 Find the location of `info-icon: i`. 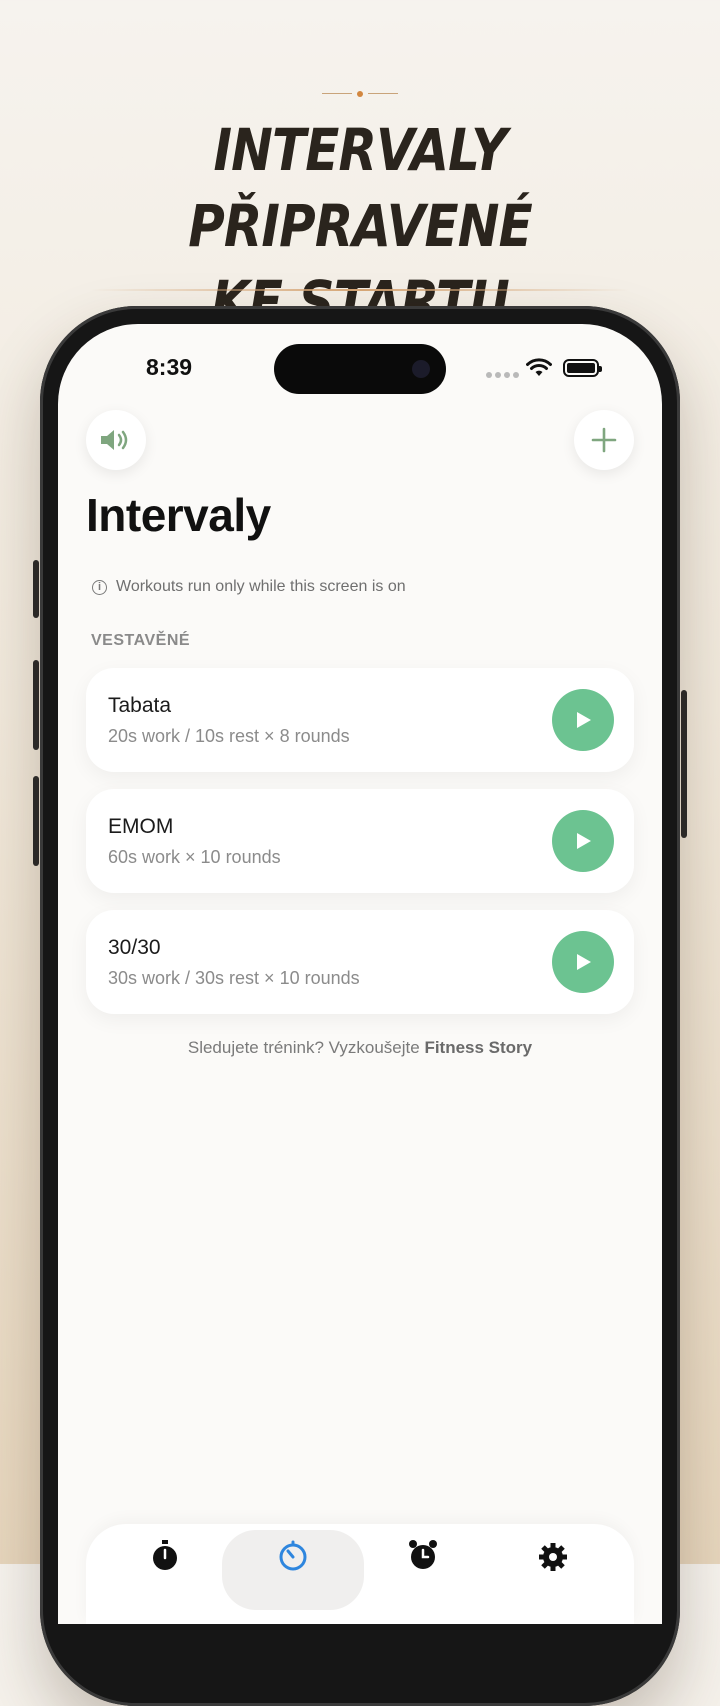

info-icon: i is located at coordinates (99, 587).